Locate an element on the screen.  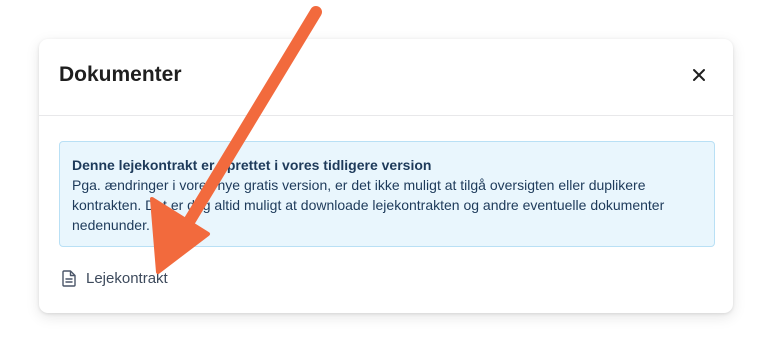
close-button is located at coordinates (699, 75).